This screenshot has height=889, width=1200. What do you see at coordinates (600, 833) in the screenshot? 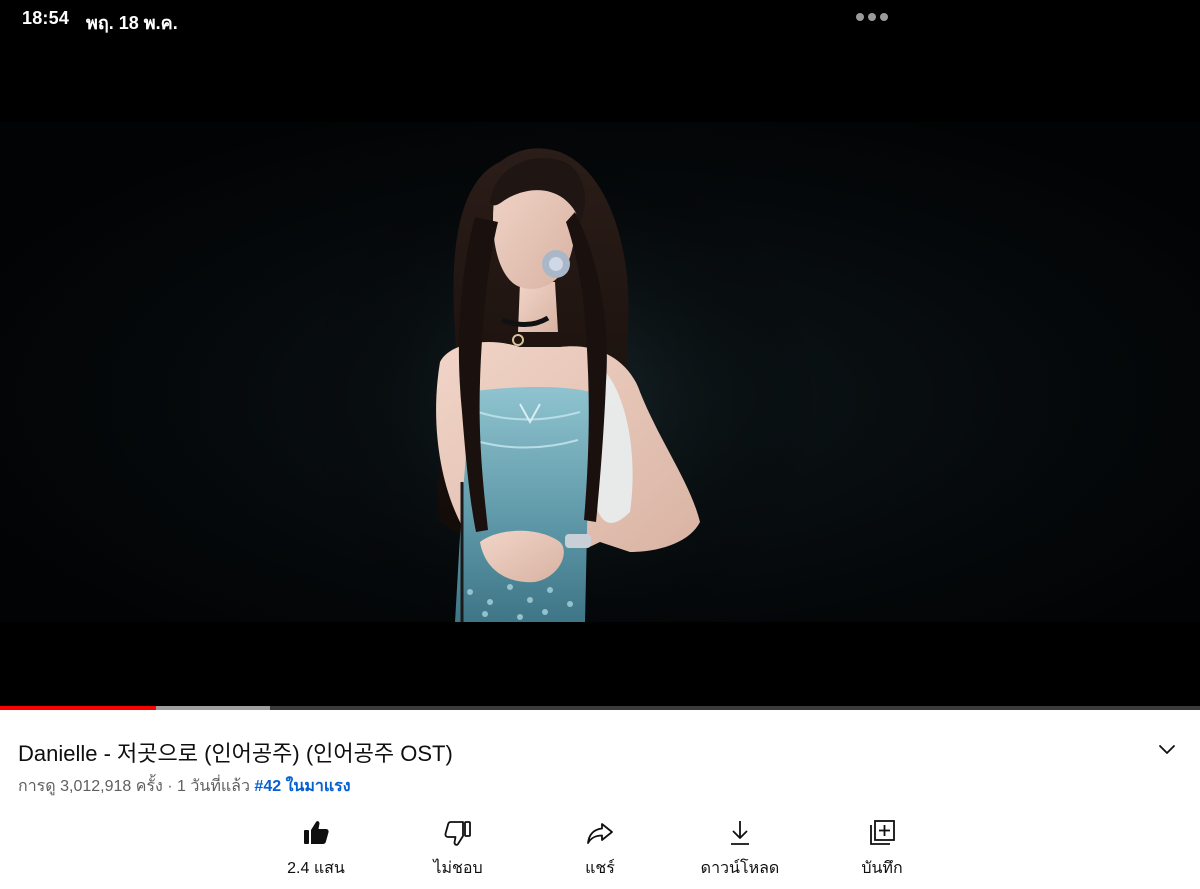
I see `share-arrow-icon` at bounding box center [600, 833].